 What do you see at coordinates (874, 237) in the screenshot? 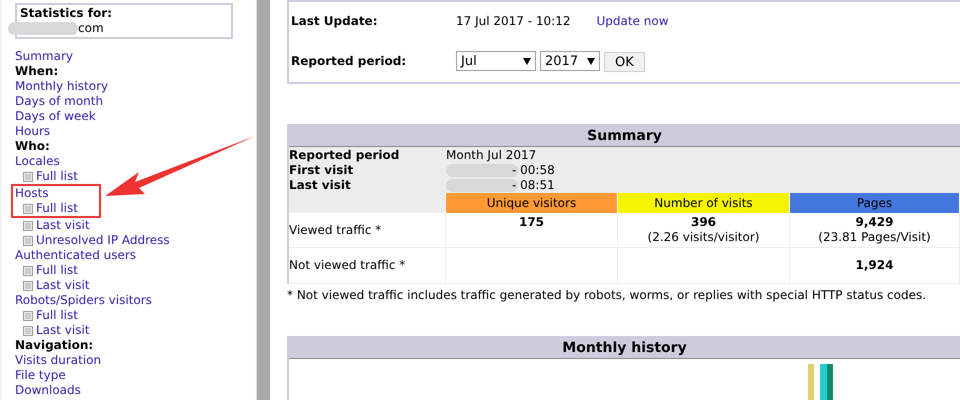
I see `cell-note: (23.81 Pages/Visit)` at bounding box center [874, 237].